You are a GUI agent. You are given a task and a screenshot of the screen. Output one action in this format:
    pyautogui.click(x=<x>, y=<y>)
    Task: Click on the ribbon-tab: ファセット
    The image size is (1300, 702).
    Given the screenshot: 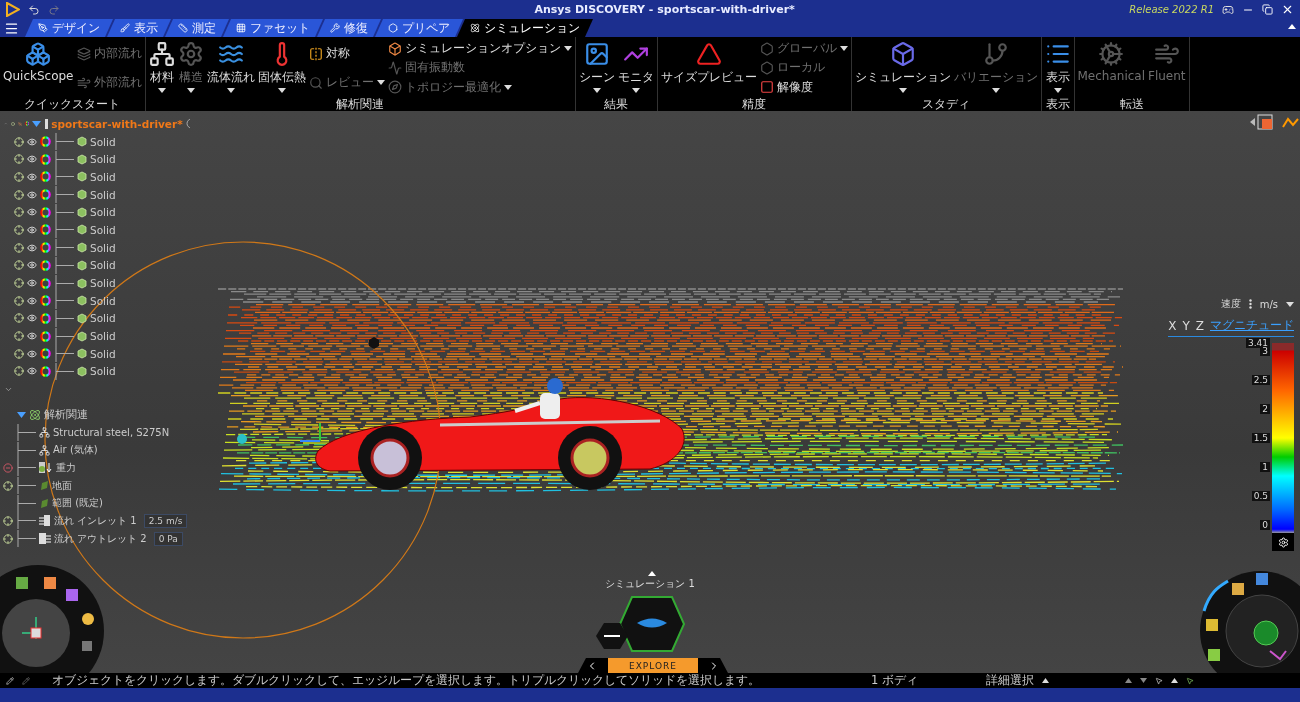 What is the action you would take?
    pyautogui.click(x=273, y=28)
    